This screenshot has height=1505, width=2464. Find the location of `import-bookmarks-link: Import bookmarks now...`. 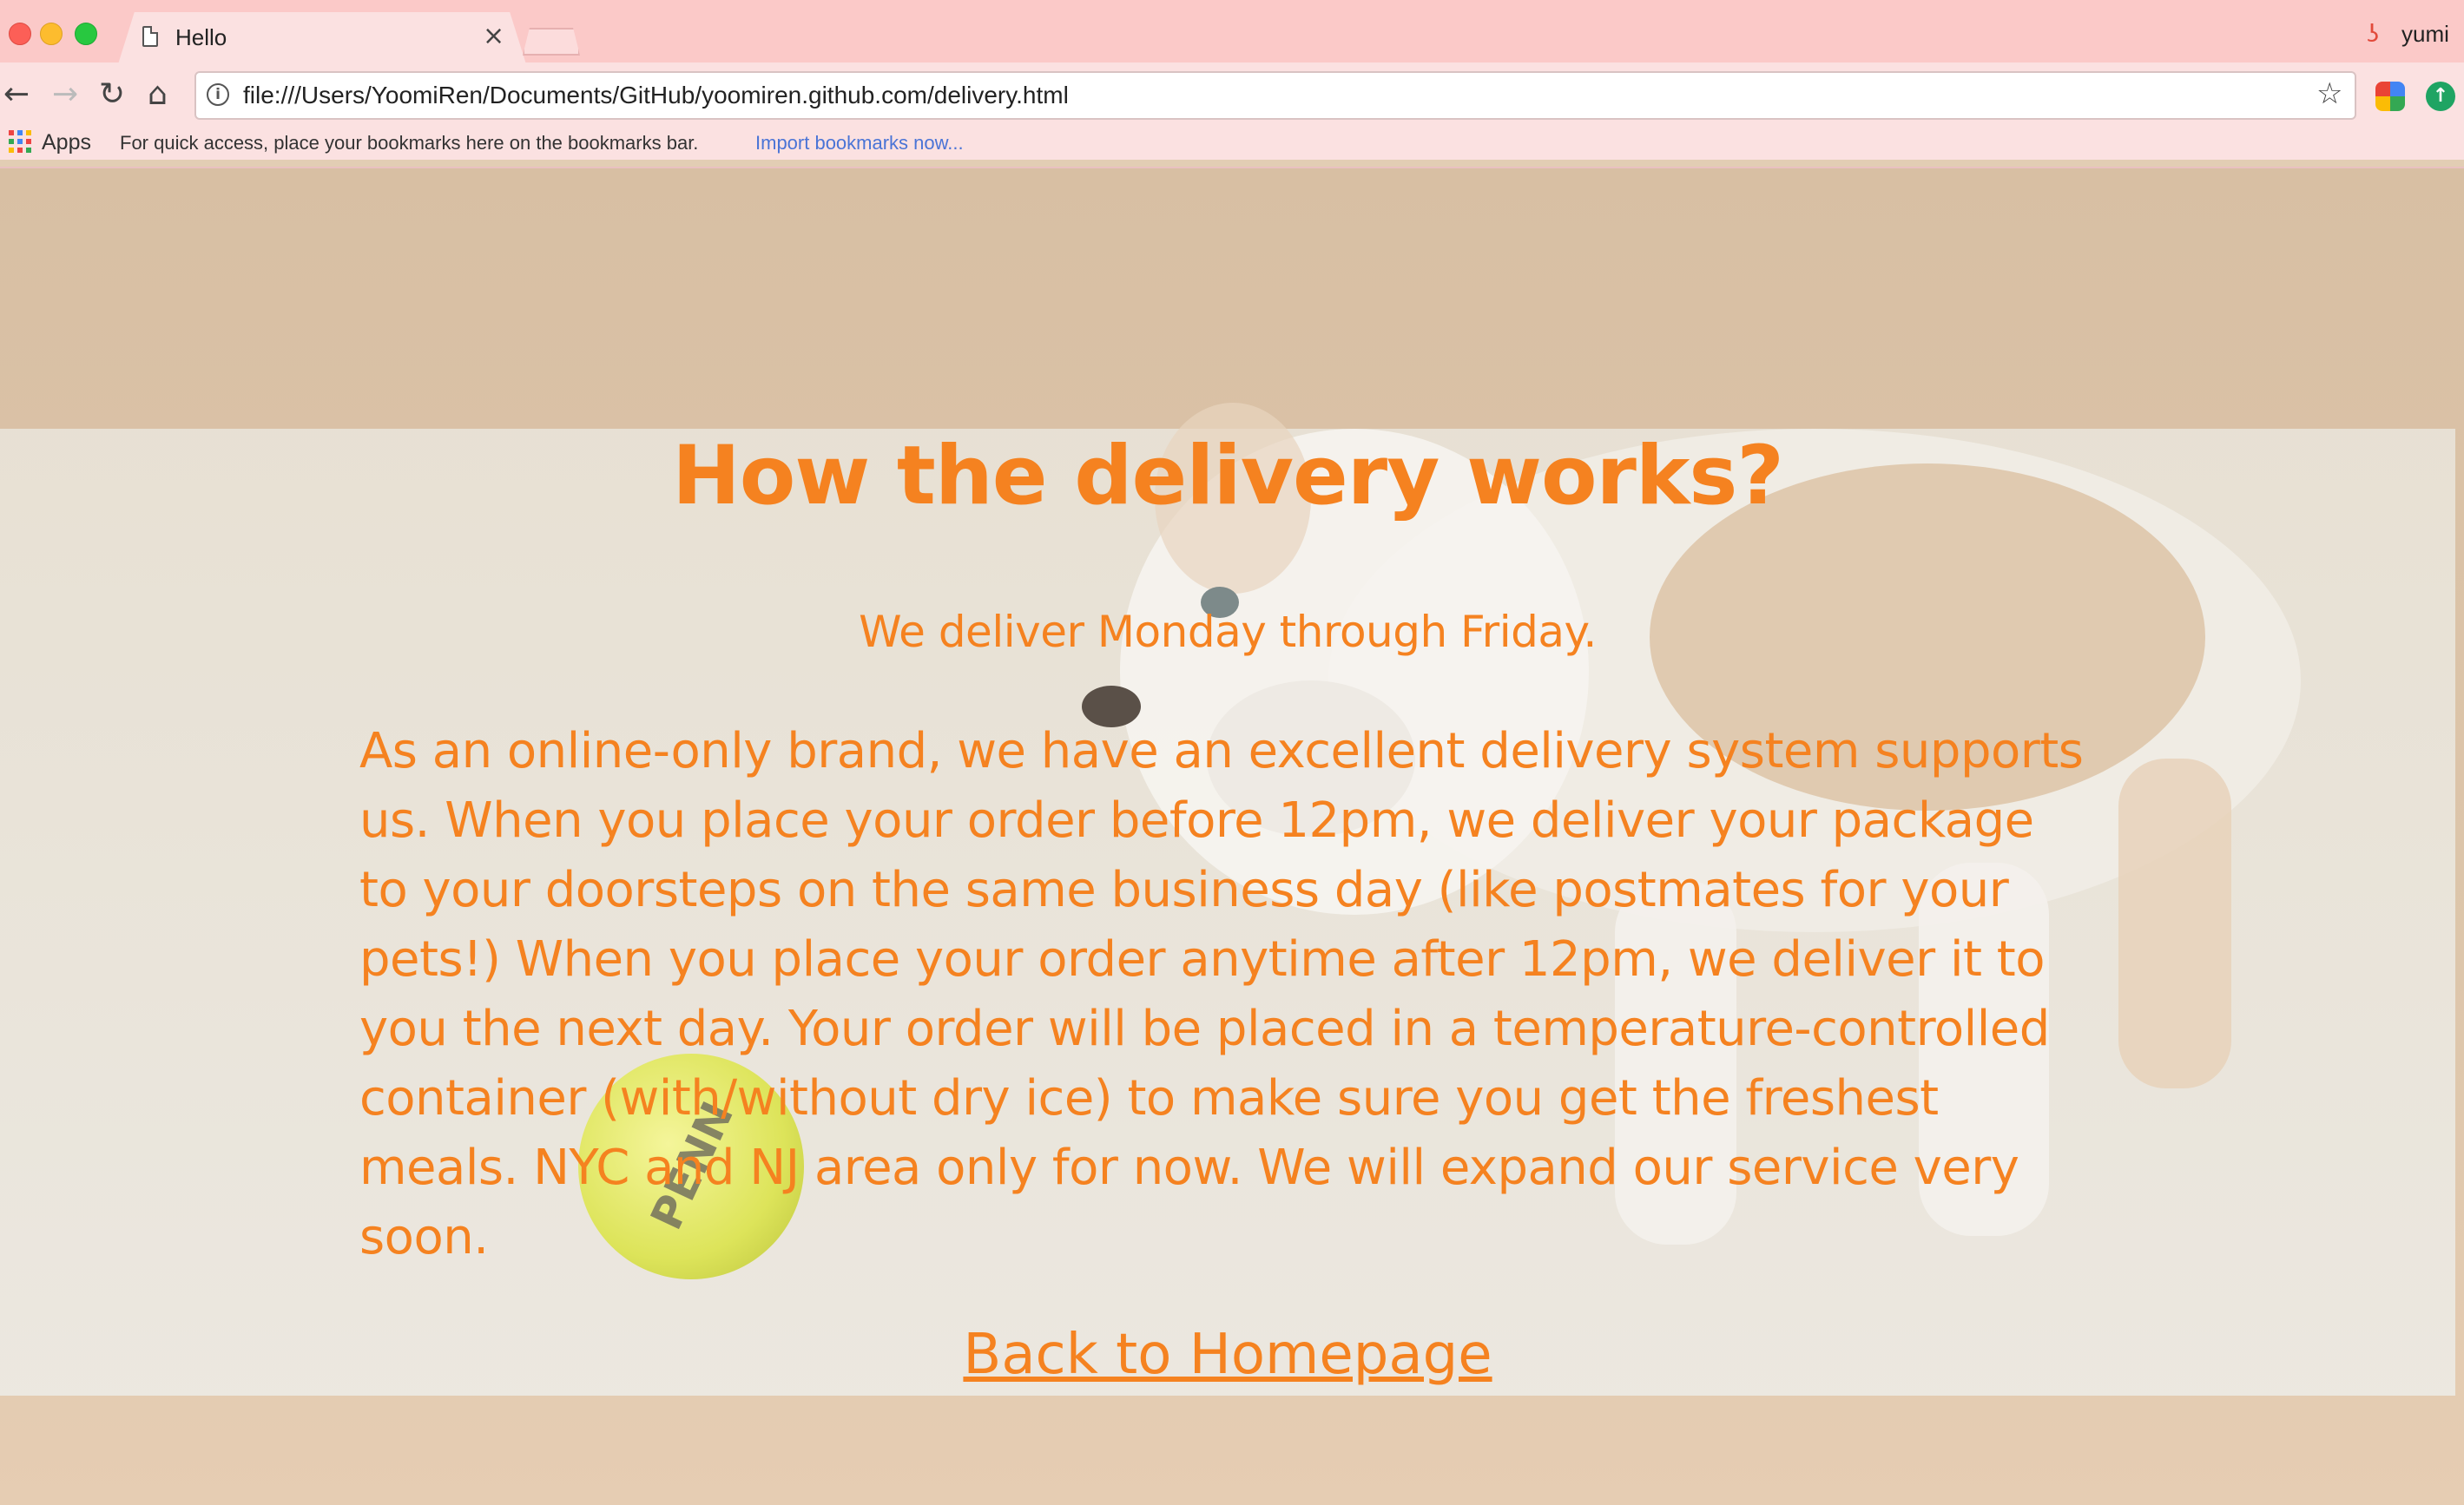

import-bookmarks-link: Import bookmarks now... is located at coordinates (859, 143).